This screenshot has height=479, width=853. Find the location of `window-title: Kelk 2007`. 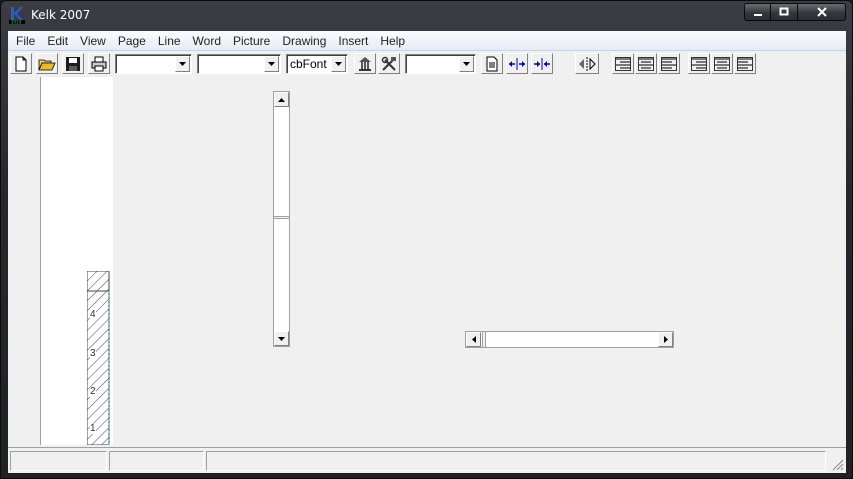

window-title: Kelk 2007 is located at coordinates (61, 15).